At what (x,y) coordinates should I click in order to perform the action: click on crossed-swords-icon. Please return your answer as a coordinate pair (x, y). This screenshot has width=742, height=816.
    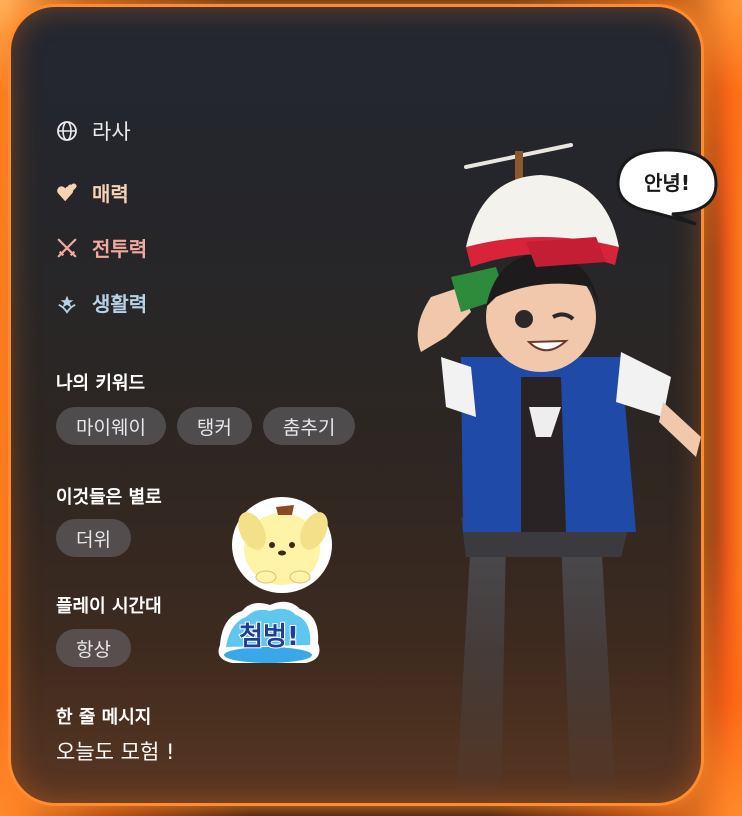
    Looking at the image, I should click on (67, 248).